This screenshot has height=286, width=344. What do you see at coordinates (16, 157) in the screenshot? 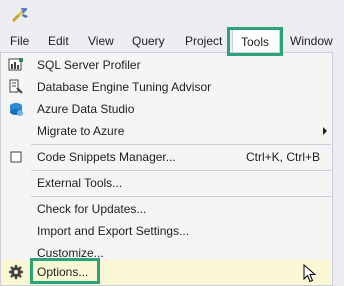
I see `checkbox-icon` at bounding box center [16, 157].